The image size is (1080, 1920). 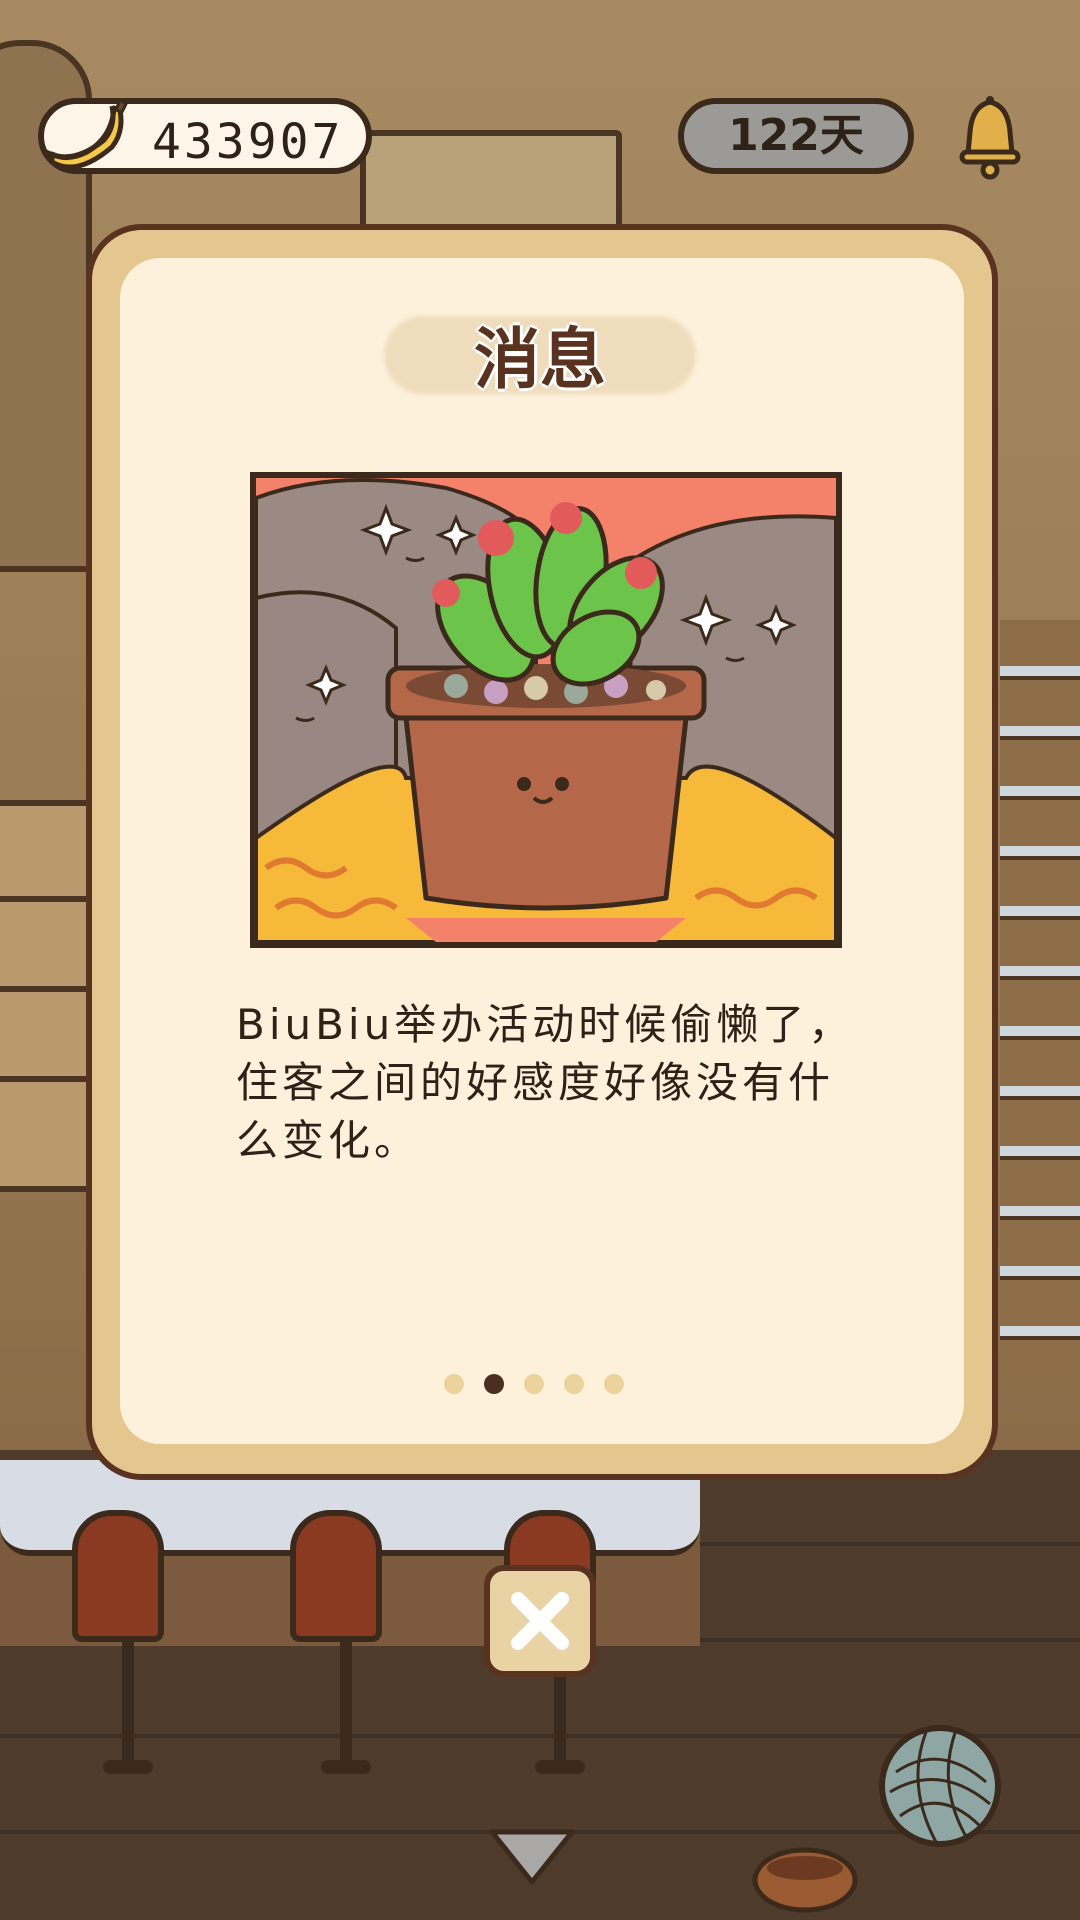 What do you see at coordinates (805, 1880) in the screenshot?
I see `food-bowl` at bounding box center [805, 1880].